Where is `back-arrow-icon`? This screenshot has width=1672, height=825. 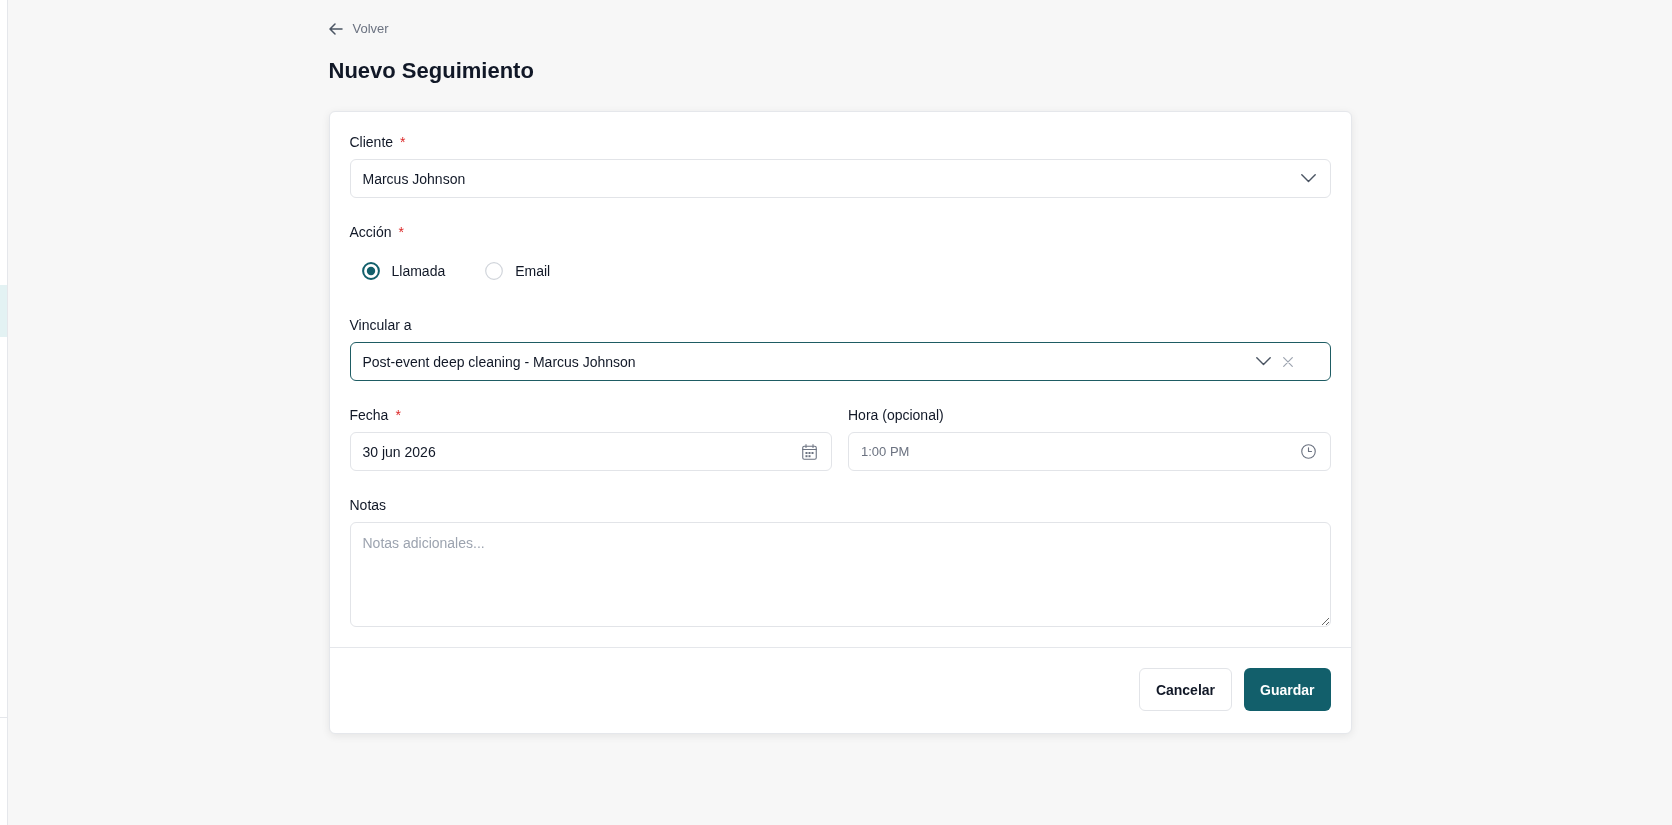 back-arrow-icon is located at coordinates (335, 29).